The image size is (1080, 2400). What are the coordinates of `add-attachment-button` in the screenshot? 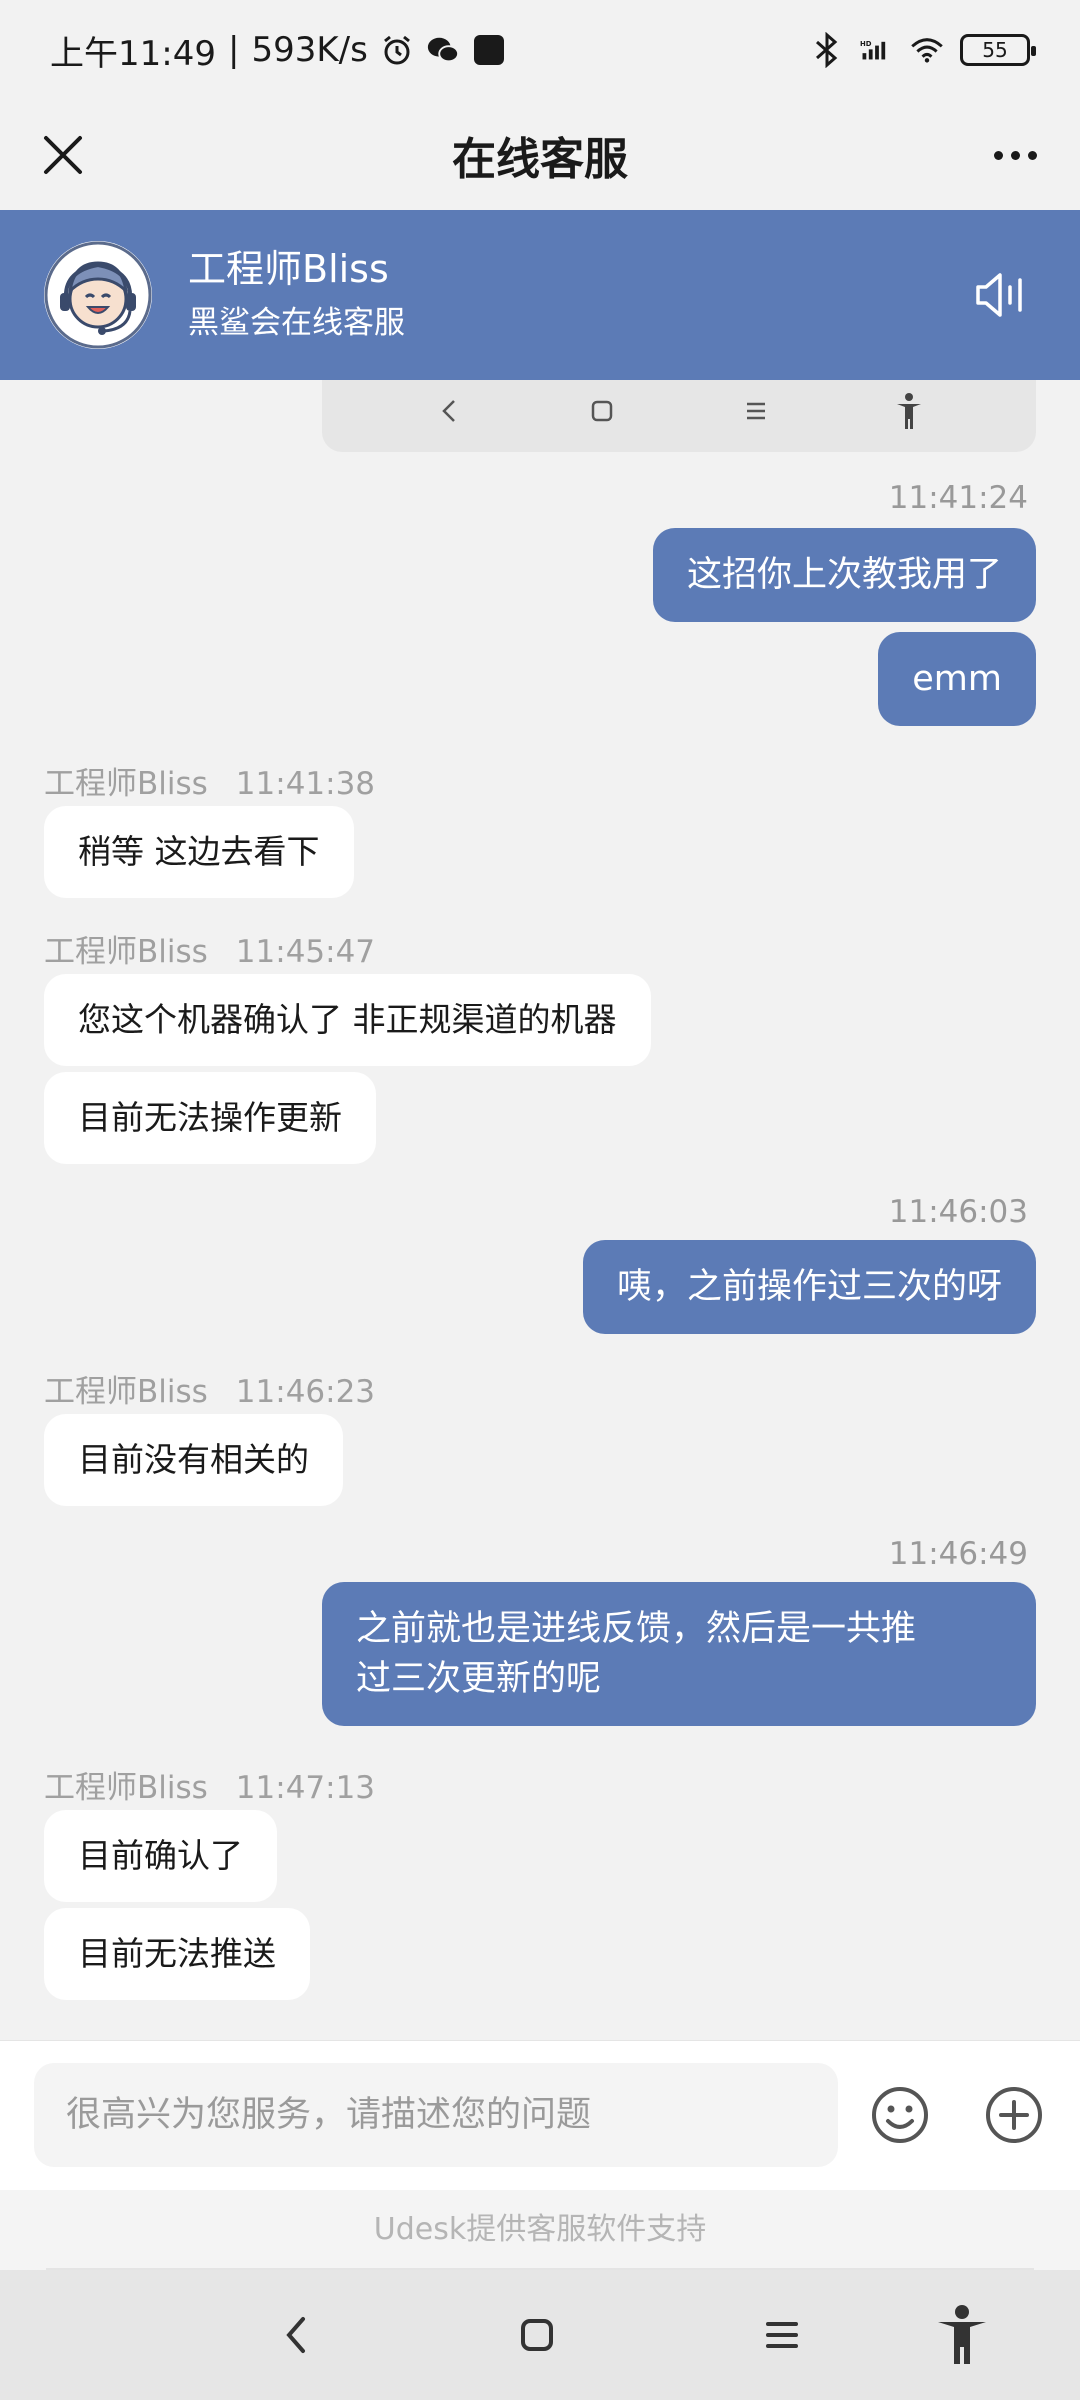 It's located at (1014, 2115).